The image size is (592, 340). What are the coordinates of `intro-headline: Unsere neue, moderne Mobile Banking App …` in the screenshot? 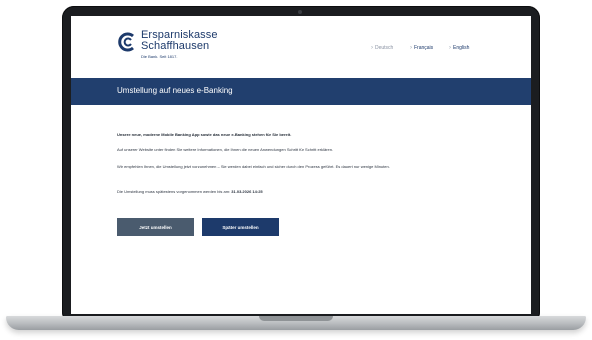 It's located at (204, 134).